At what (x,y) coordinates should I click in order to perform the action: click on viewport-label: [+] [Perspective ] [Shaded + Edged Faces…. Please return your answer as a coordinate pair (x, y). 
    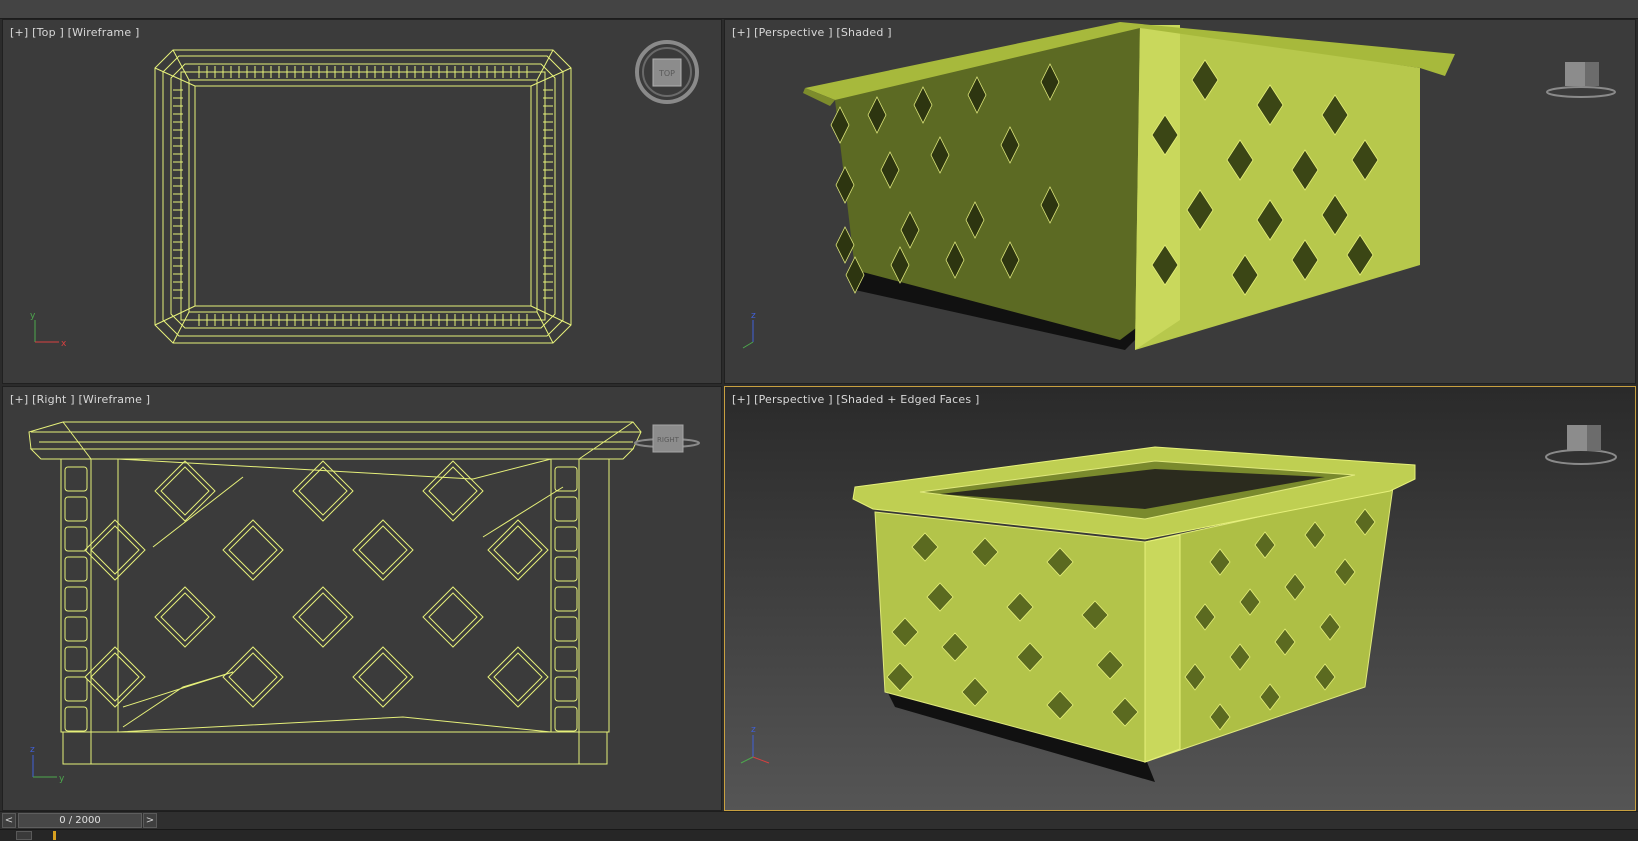
    Looking at the image, I should click on (855, 399).